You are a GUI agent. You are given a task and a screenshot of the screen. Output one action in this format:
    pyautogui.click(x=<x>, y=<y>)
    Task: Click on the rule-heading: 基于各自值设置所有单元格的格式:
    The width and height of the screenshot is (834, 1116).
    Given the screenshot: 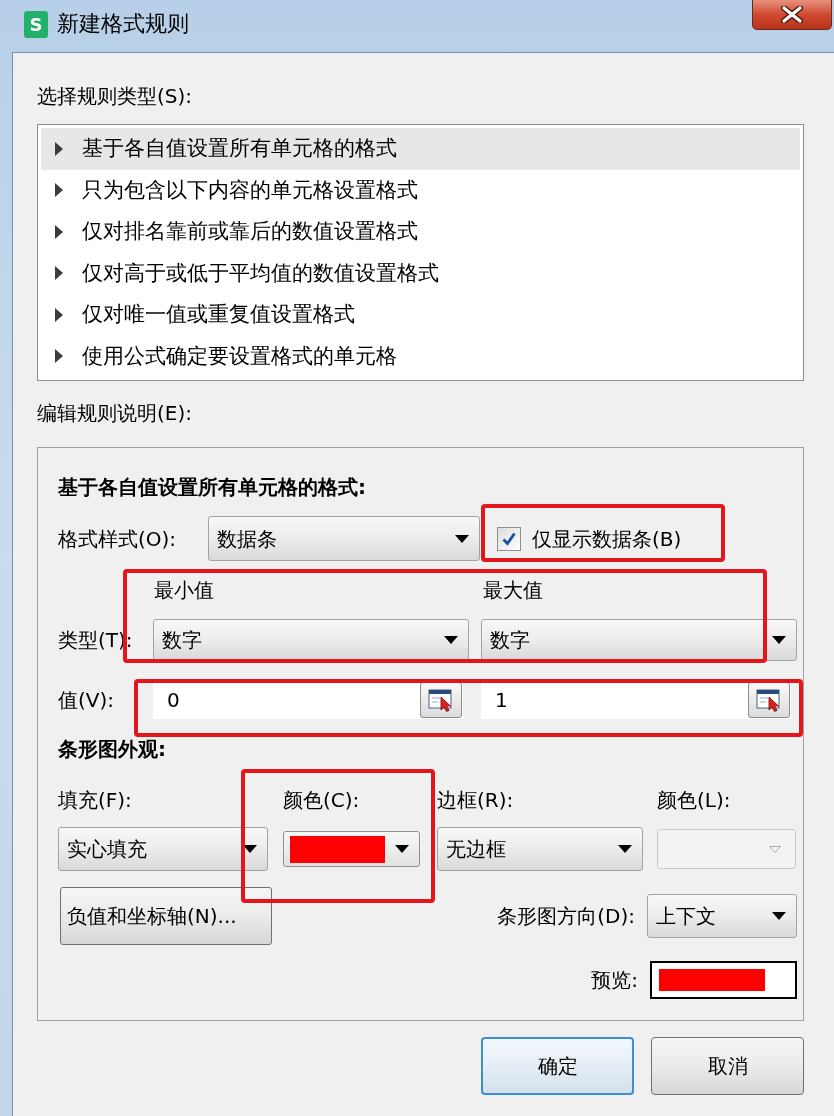 What is the action you would take?
    pyautogui.click(x=212, y=487)
    